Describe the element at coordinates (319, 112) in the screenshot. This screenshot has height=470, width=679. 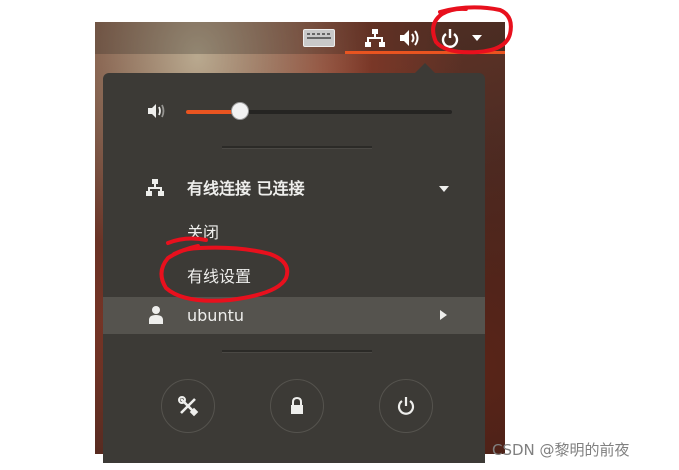
I see `volume-slider` at that location.